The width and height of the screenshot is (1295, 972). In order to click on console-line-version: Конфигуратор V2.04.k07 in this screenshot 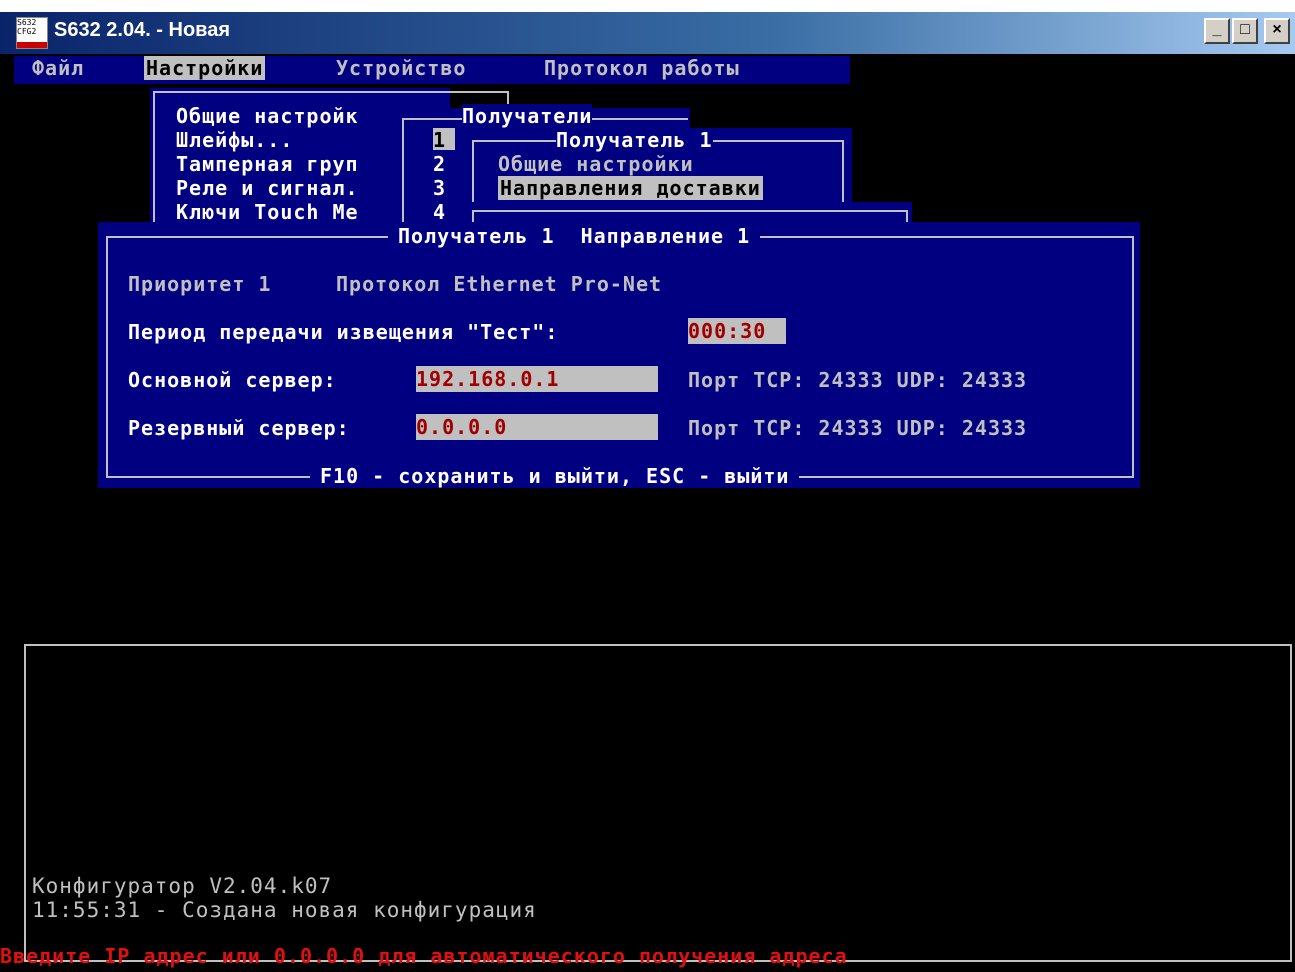, I will do `click(182, 886)`.